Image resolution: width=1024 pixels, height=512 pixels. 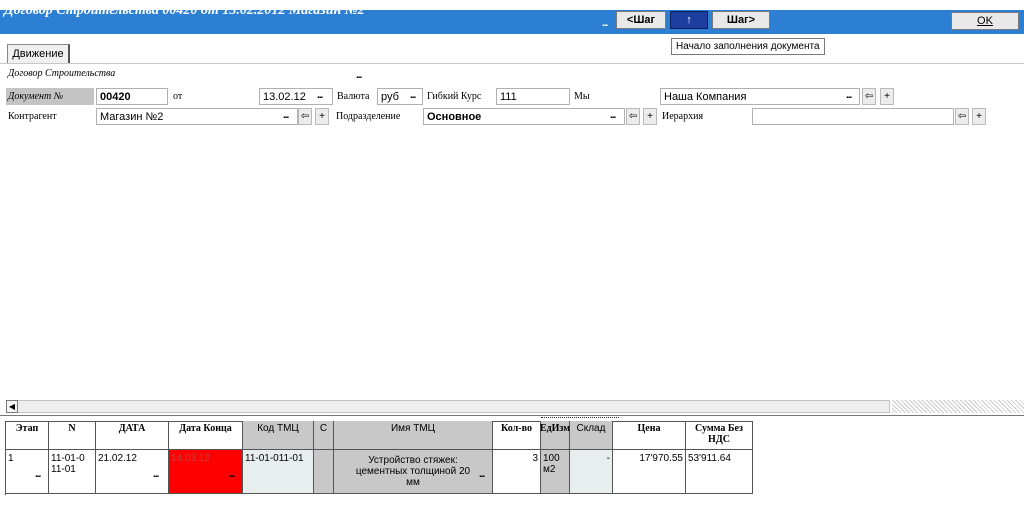 What do you see at coordinates (683, 116) in the screenshot?
I see `hierarchy-label: Иерархия` at bounding box center [683, 116].